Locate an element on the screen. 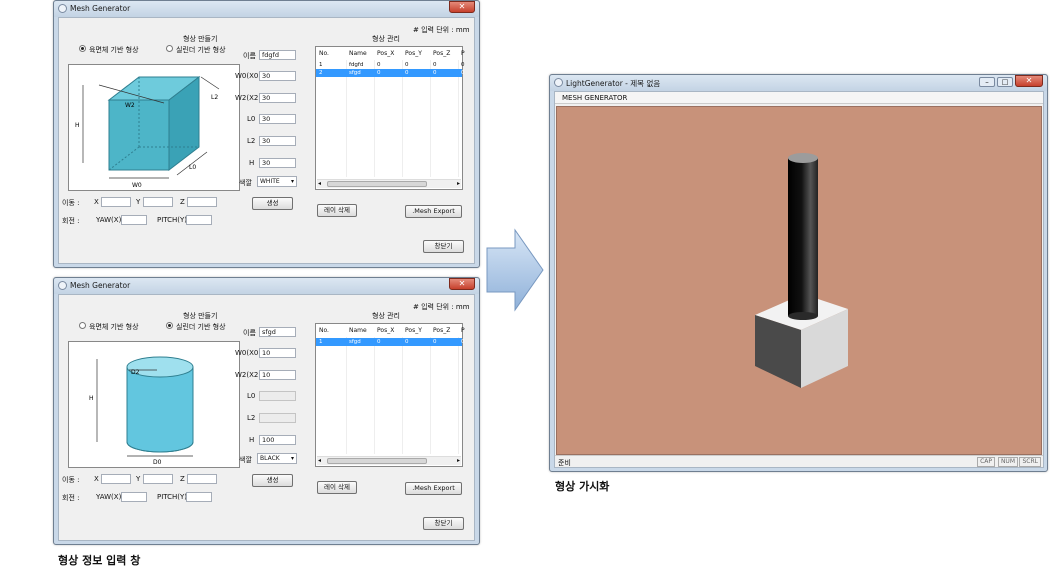 This screenshot has width=1050, height=576. color-select: BLACK ▾ is located at coordinates (277, 458).